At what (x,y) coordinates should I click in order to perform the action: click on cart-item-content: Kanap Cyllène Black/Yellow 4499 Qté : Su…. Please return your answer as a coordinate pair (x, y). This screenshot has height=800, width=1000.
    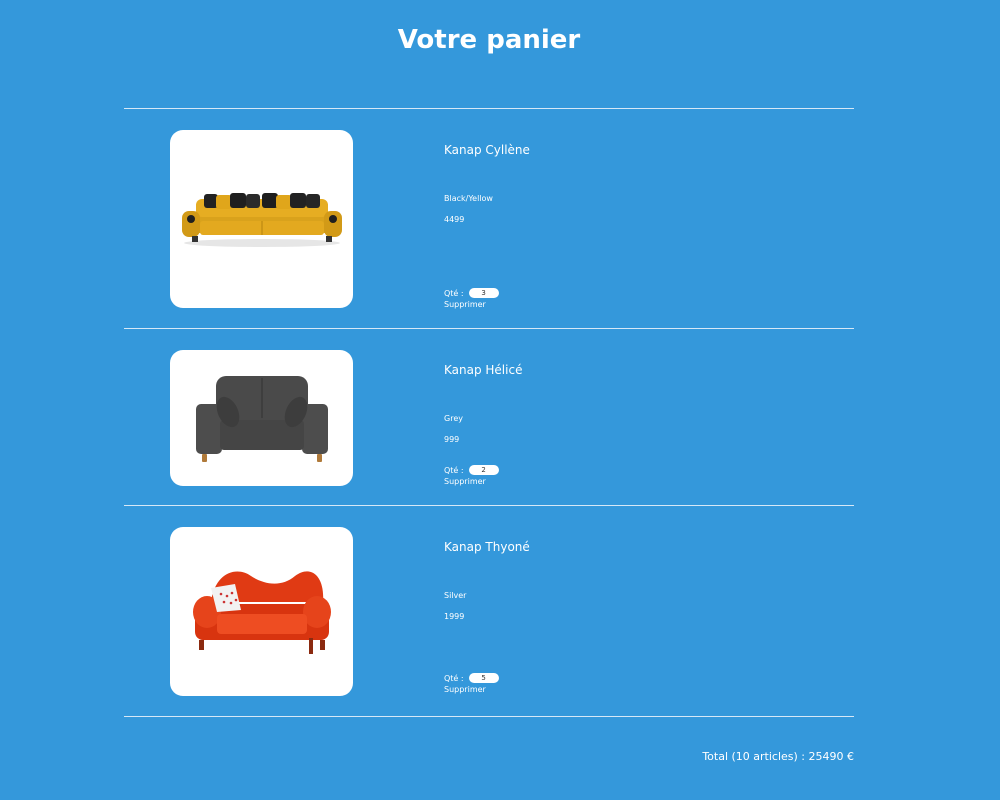
    Looking at the image, I should click on (644, 218).